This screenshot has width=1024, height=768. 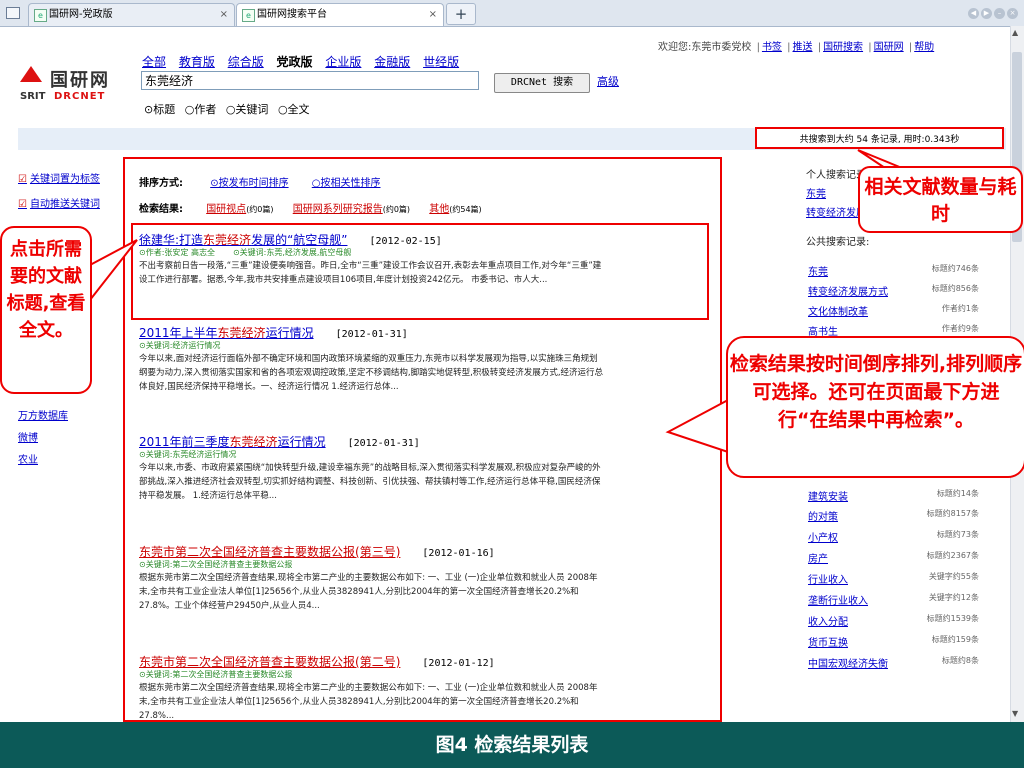 I want to click on callout-click-title: 点击所需要的文献标题,查看全文。, so click(x=46, y=310).